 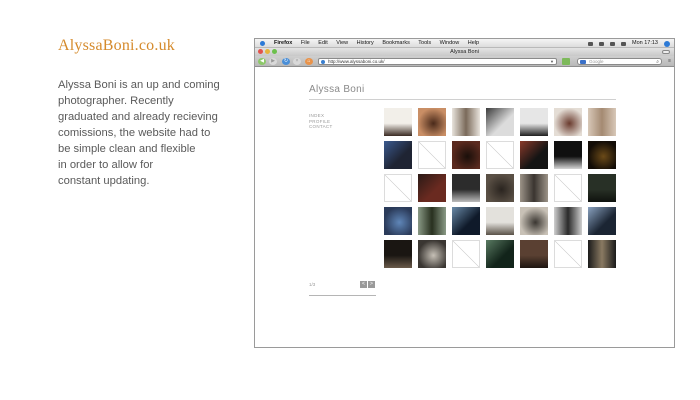 What do you see at coordinates (596, 61) in the screenshot?
I see `search-placeholder: Google` at bounding box center [596, 61].